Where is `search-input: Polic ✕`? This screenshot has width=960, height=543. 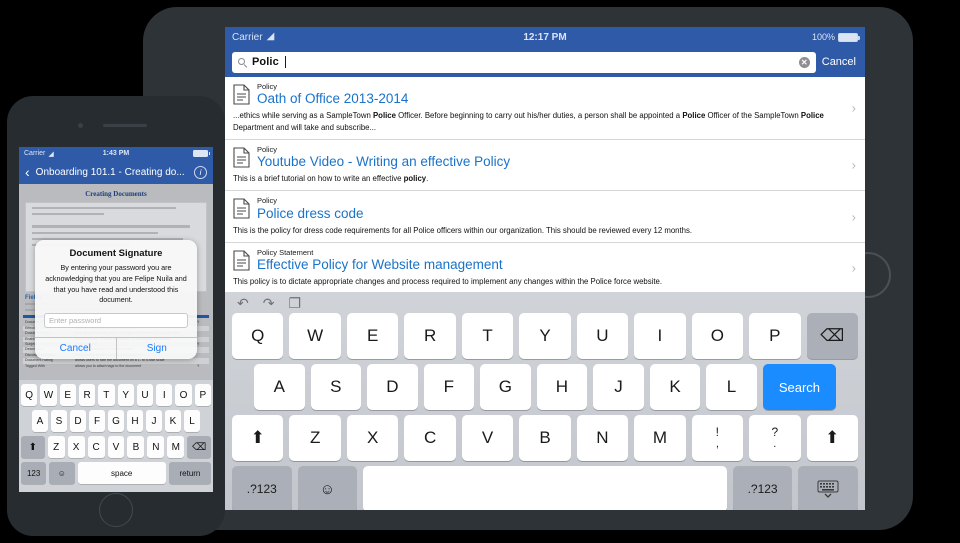 search-input: Polic ✕ is located at coordinates (524, 62).